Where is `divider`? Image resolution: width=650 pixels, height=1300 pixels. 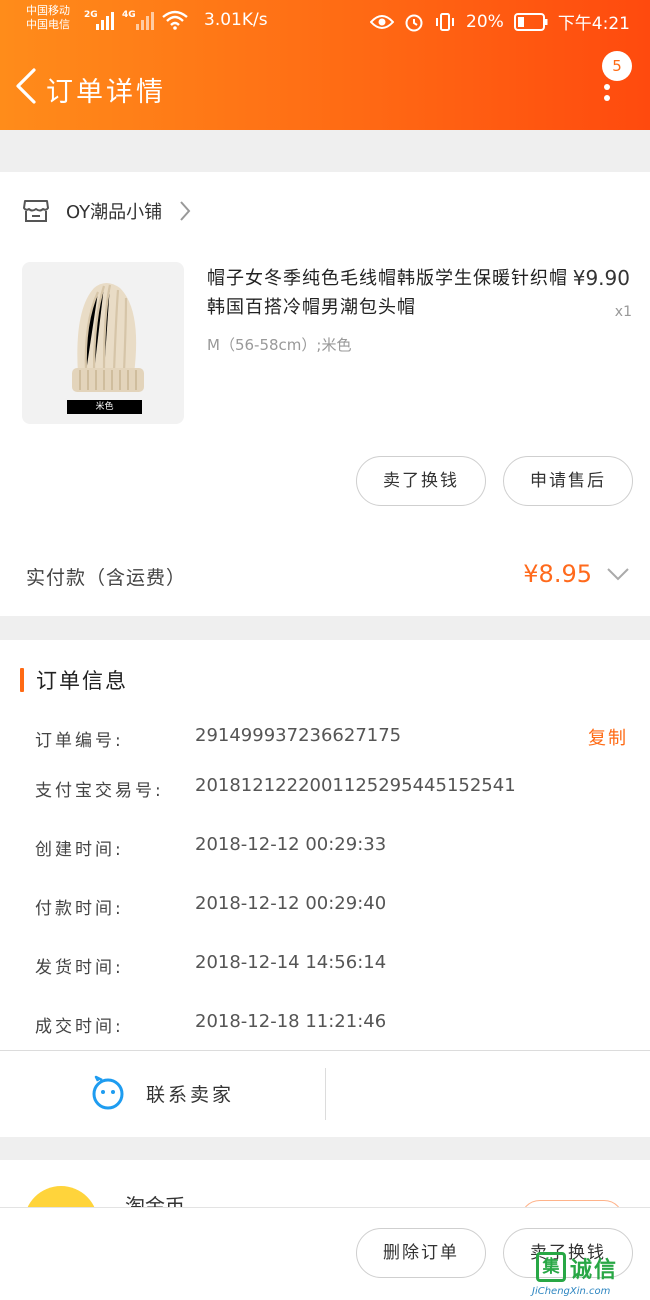
divider is located at coordinates (325, 1050).